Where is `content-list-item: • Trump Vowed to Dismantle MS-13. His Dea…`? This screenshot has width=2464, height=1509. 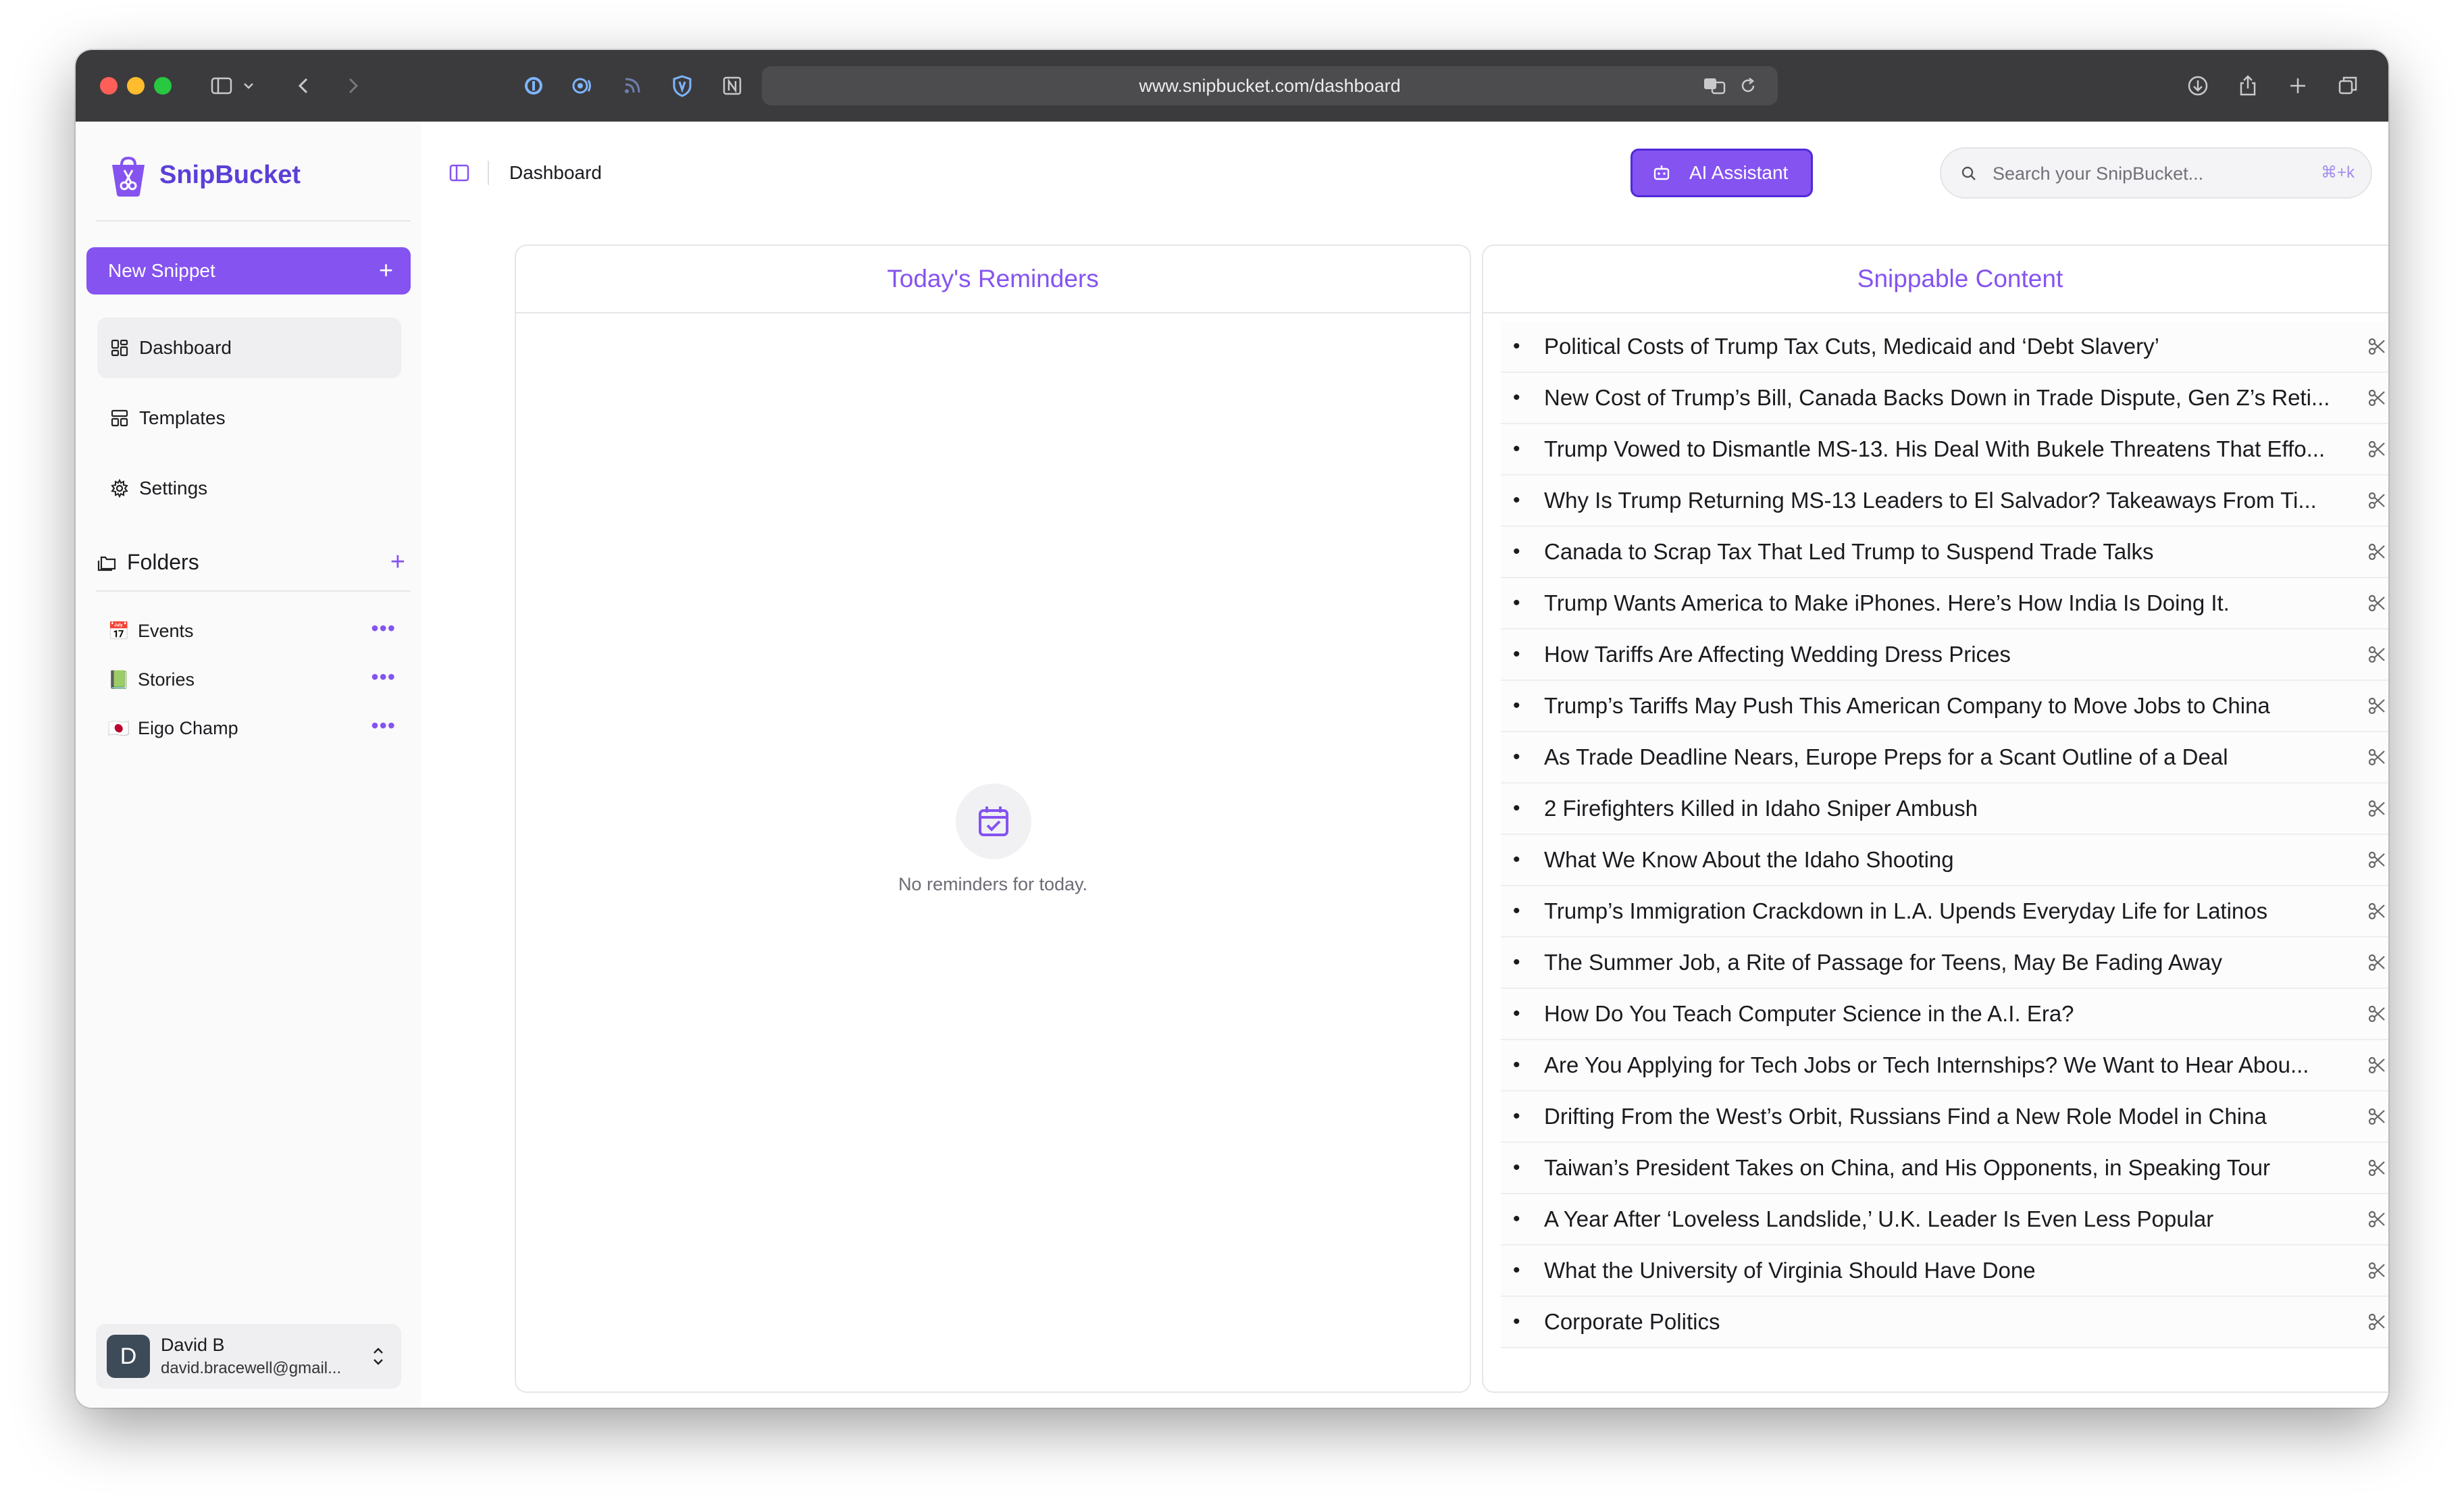 content-list-item: • Trump Vowed to Dismantle MS-13. His Dea… is located at coordinates (1944, 450).